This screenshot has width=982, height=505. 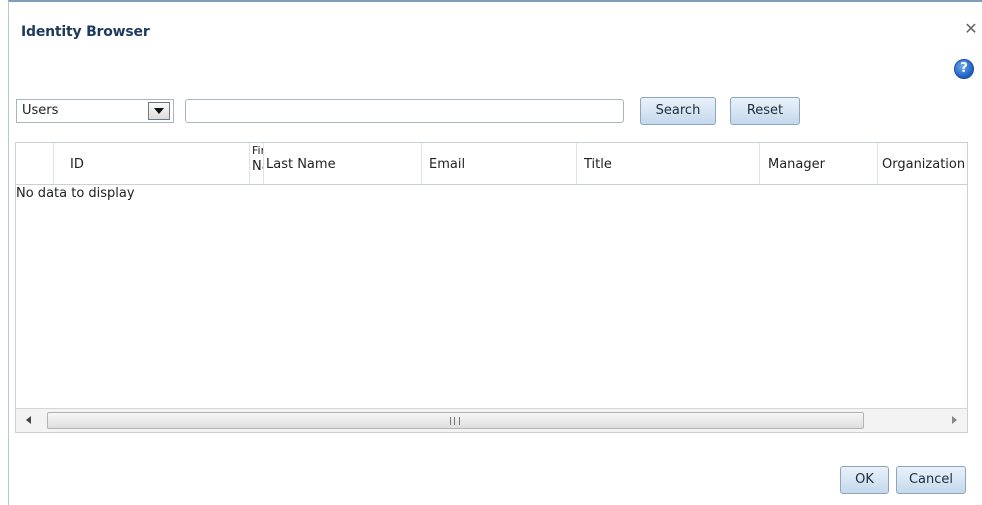 I want to click on identity-type-value: Users, so click(x=40, y=110).